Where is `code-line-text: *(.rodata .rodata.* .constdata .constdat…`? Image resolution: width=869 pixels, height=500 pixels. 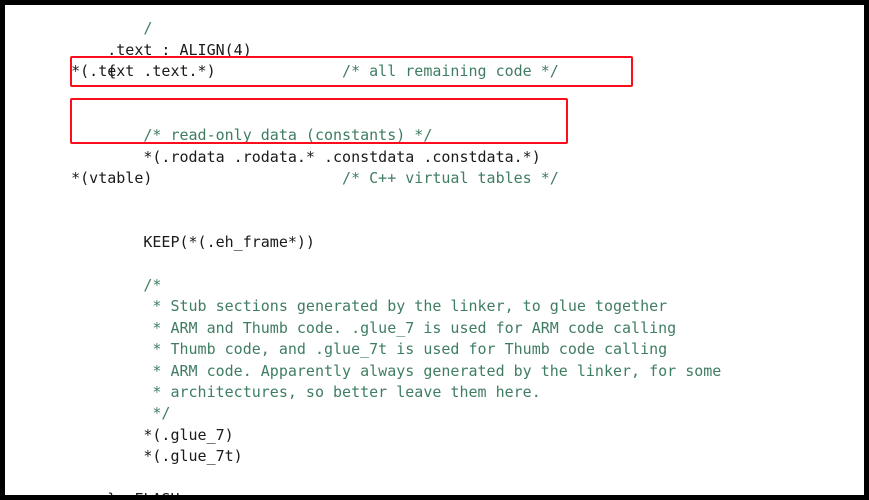 code-line-text: *(.rodata .rodata.* .constdata .constdat… is located at coordinates (324, 156).